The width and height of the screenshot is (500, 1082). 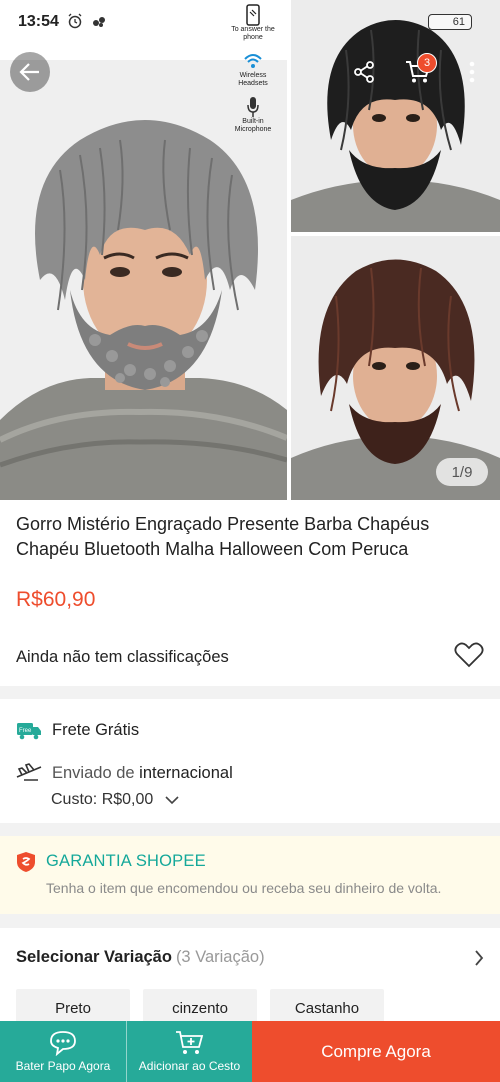 I want to click on cart-button: 3, so click(x=418, y=72).